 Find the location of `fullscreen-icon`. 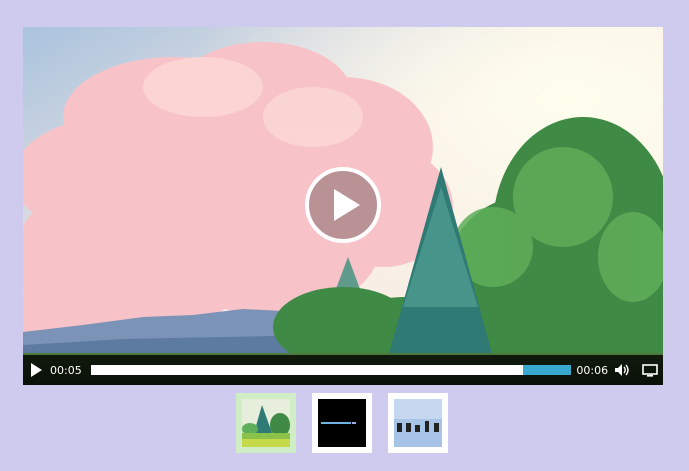

fullscreen-icon is located at coordinates (650, 370).